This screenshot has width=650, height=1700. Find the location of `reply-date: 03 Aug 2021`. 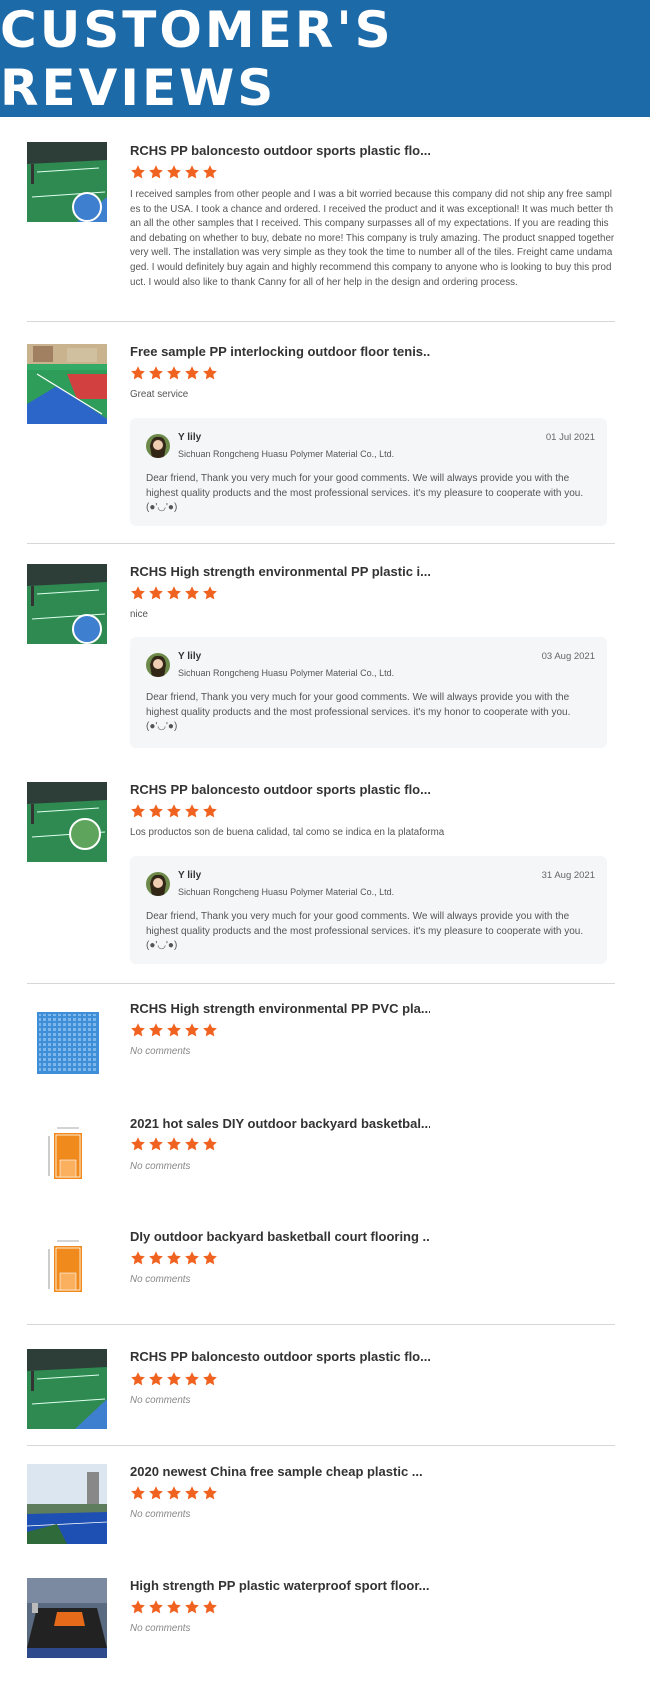

reply-date: 03 Aug 2021 is located at coordinates (568, 656).